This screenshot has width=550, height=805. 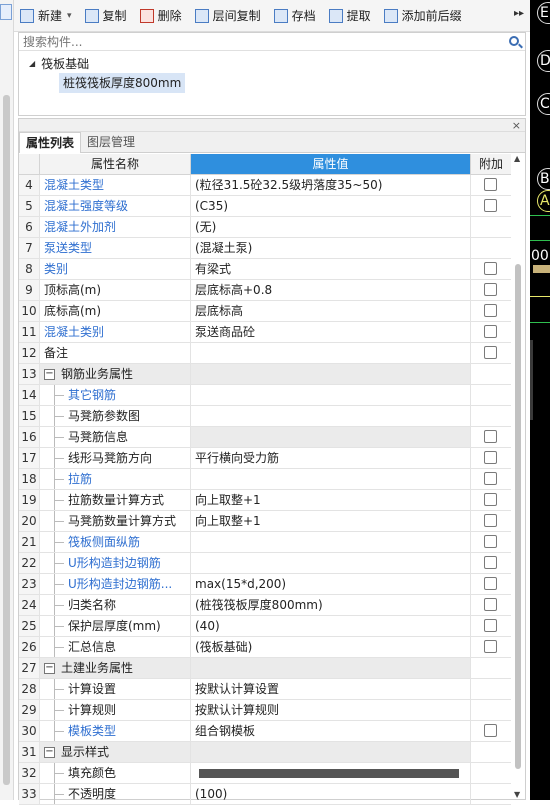 I want to click on table-row: 26 汇总信息 (筏板基础), so click(x=265, y=647).